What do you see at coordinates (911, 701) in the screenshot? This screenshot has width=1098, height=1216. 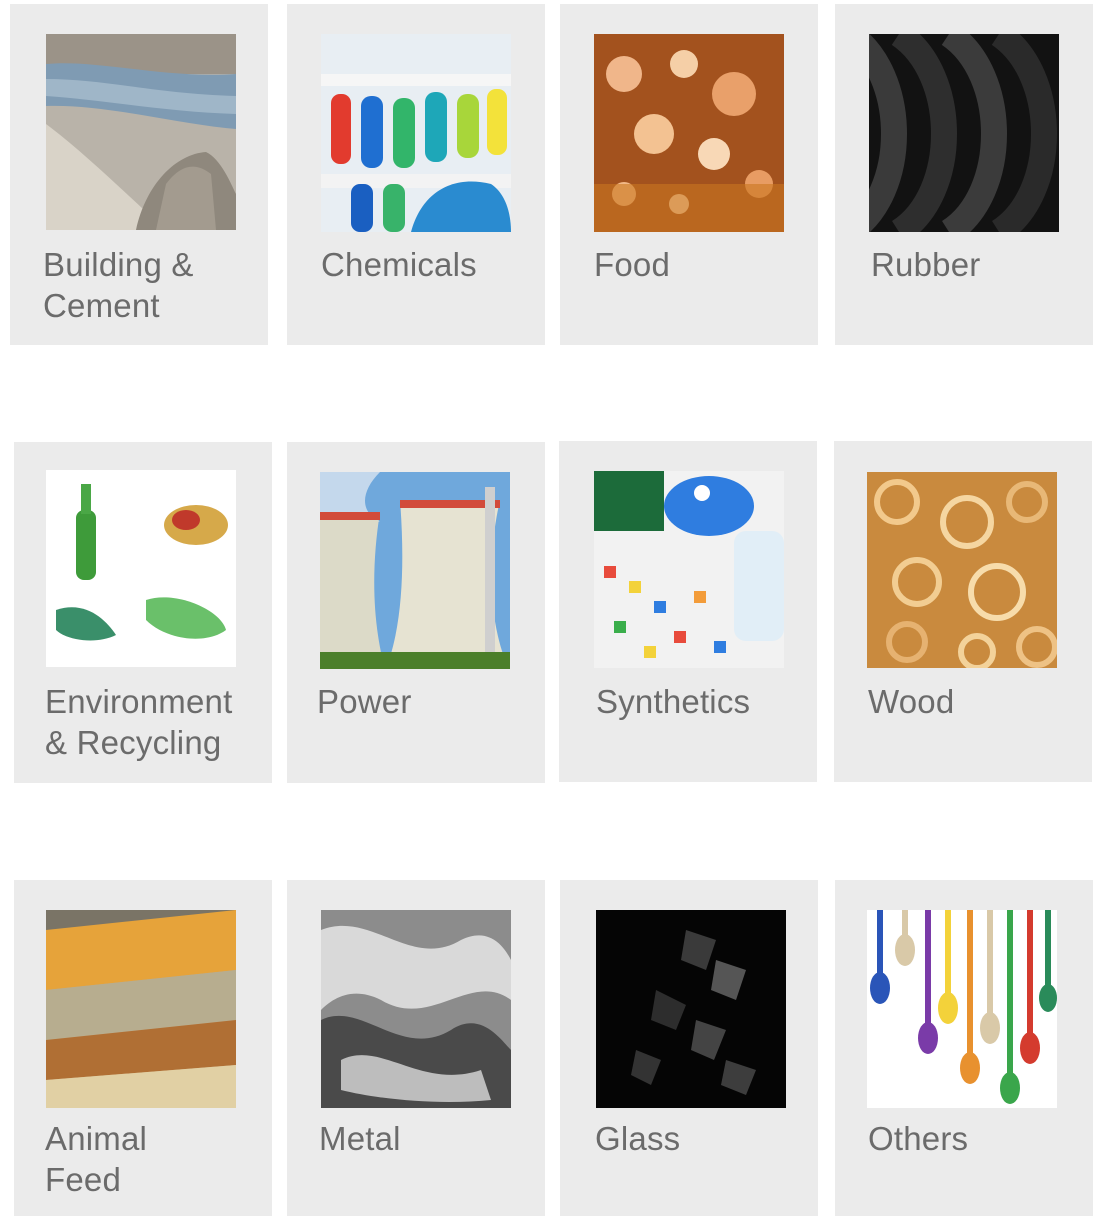 I see `industry-label: Wood` at bounding box center [911, 701].